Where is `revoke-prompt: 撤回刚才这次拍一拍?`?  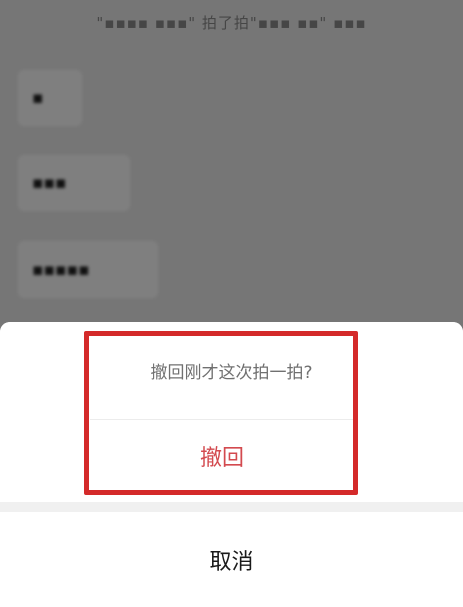 revoke-prompt: 撤回刚才这次拍一拍? is located at coordinates (231, 373).